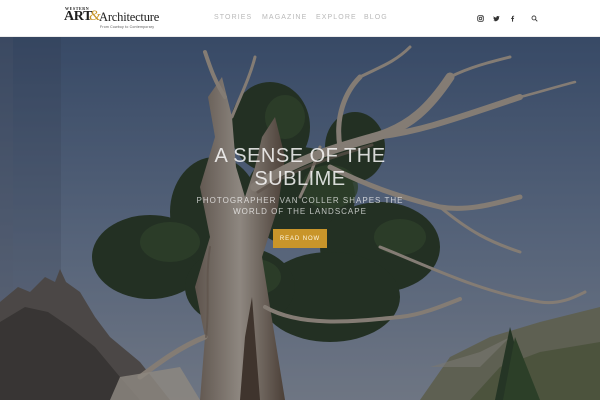 This screenshot has width=600, height=400. Describe the element at coordinates (512, 18) in the screenshot. I see `facebook-icon` at that location.